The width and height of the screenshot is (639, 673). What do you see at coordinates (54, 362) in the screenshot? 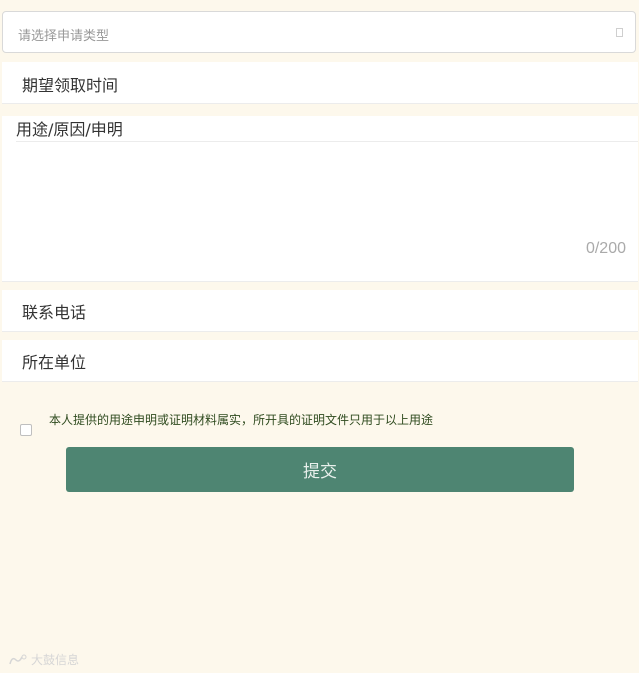
I see `unit-label: 所在单位` at bounding box center [54, 362].